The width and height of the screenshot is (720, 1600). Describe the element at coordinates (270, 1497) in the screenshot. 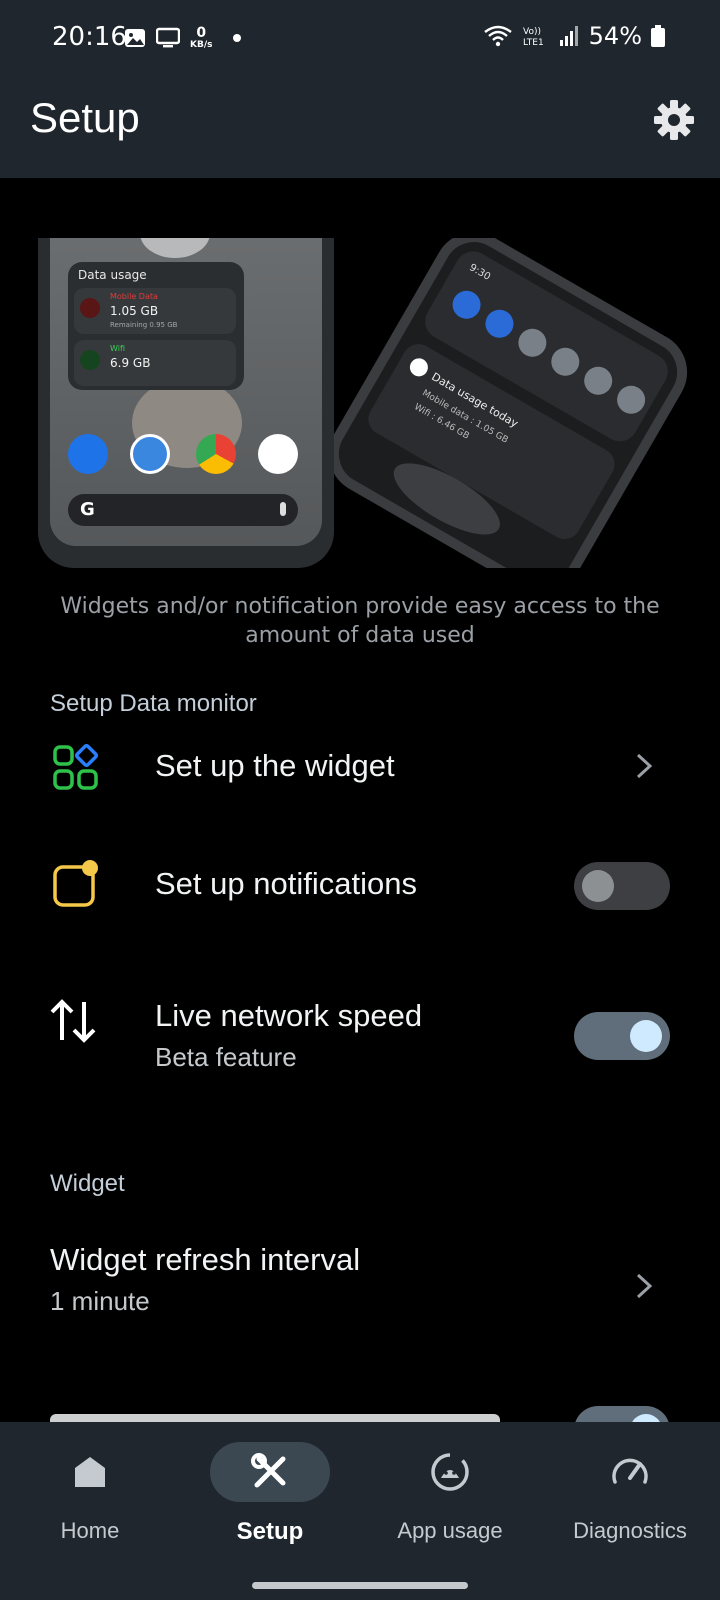

I see `nav-item-setup: Setup` at that location.